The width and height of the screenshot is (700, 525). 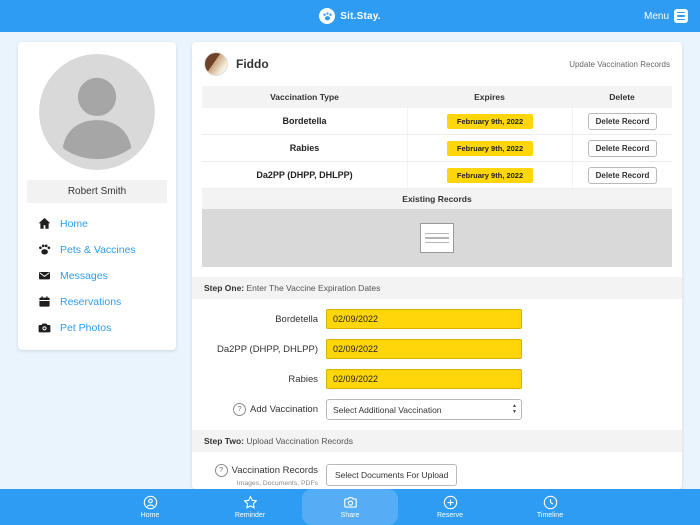 What do you see at coordinates (450, 502) in the screenshot?
I see `plus-icon` at bounding box center [450, 502].